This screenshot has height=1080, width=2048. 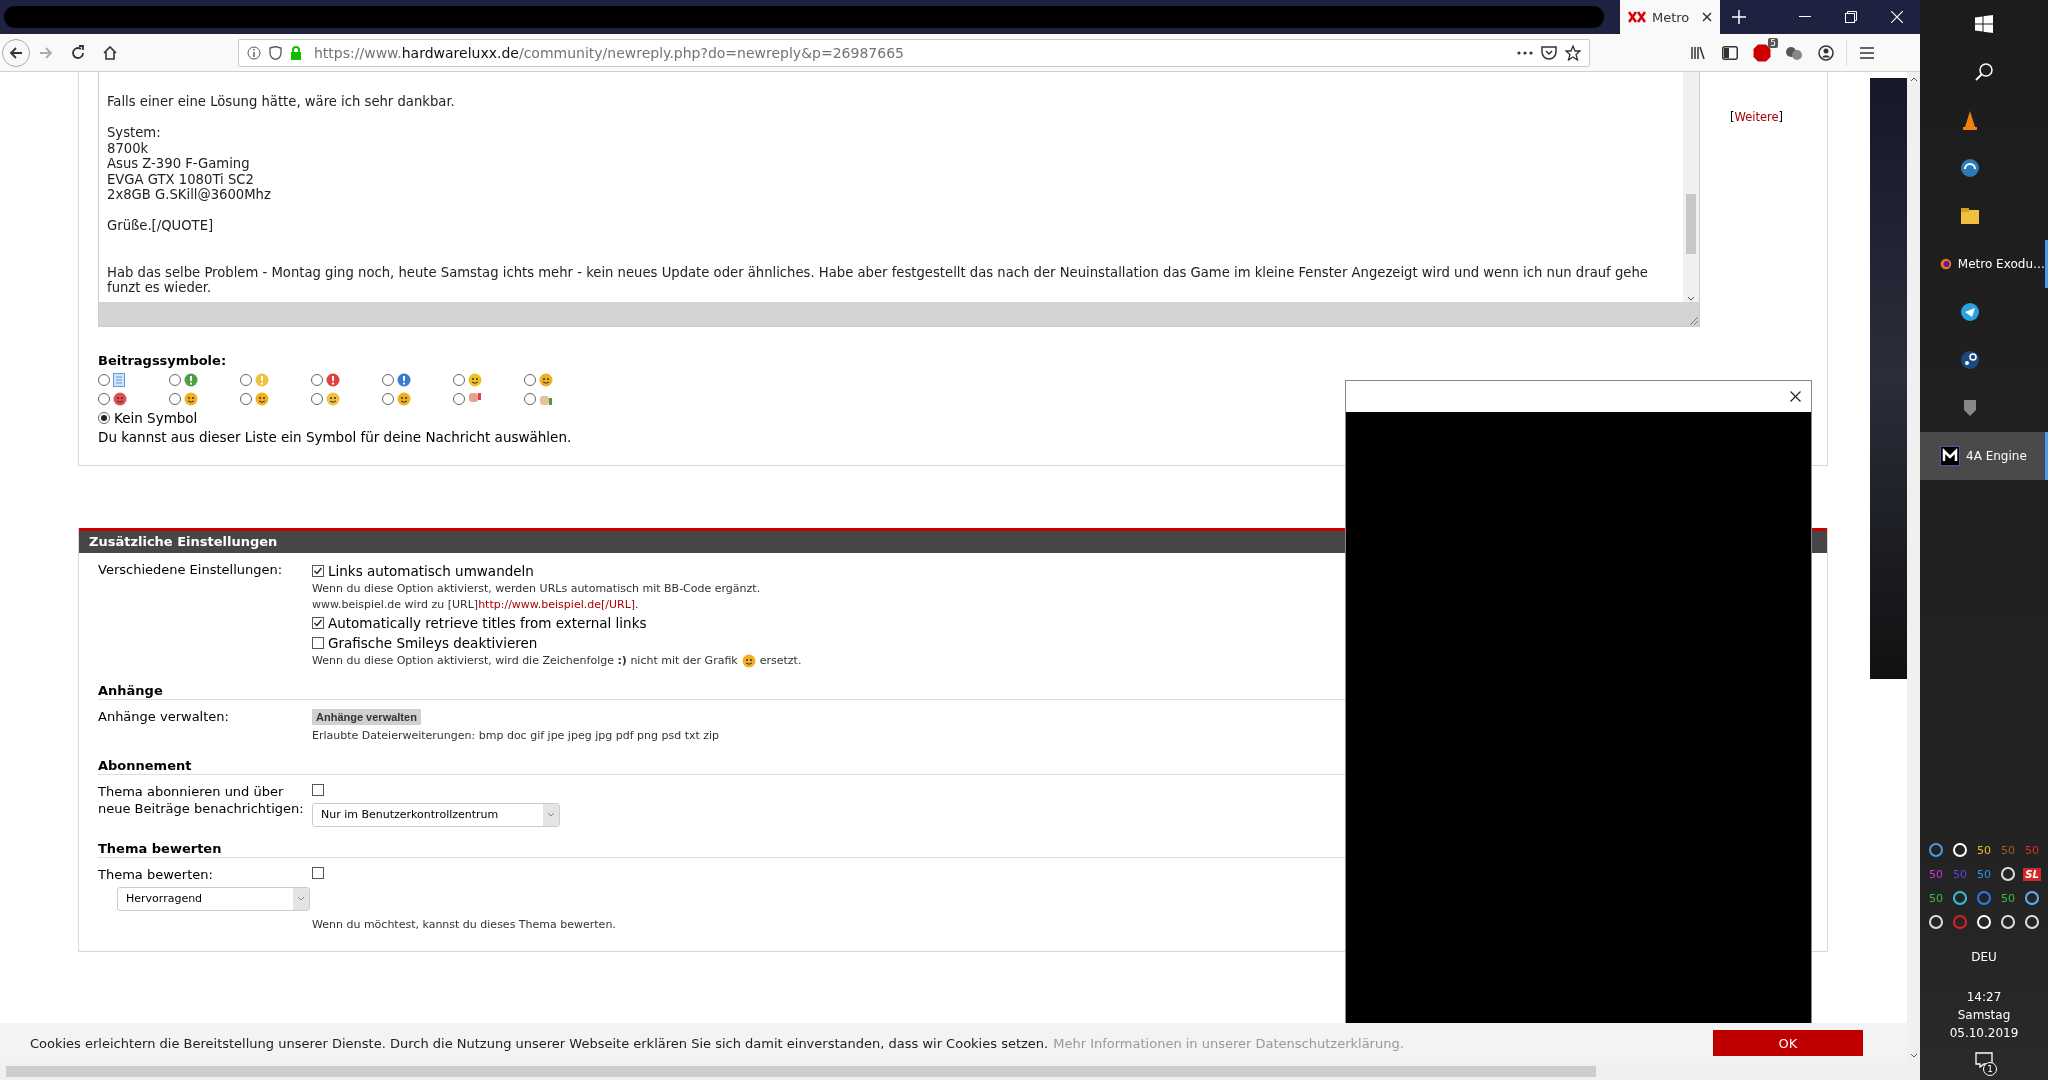 I want to click on more-icon, so click(x=1525, y=52).